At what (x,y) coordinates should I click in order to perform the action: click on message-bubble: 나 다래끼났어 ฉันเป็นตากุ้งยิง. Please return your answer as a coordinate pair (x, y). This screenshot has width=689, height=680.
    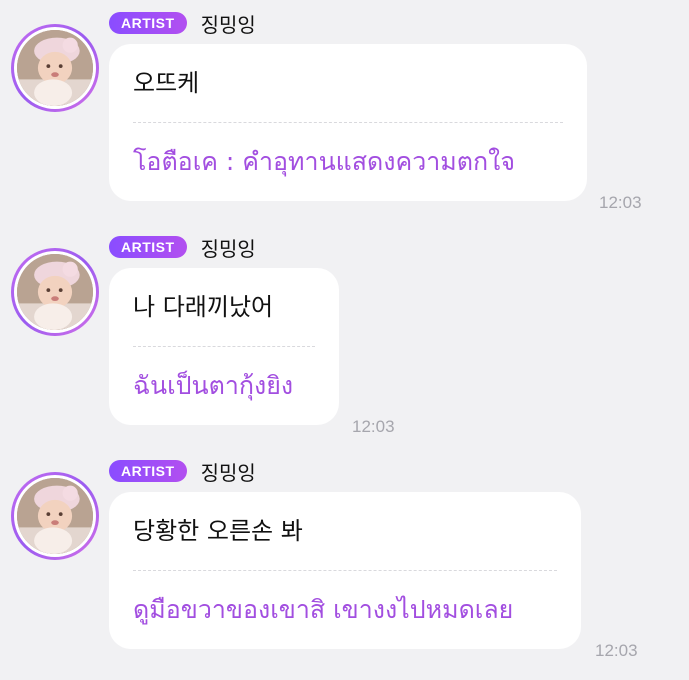
    Looking at the image, I should click on (224, 346).